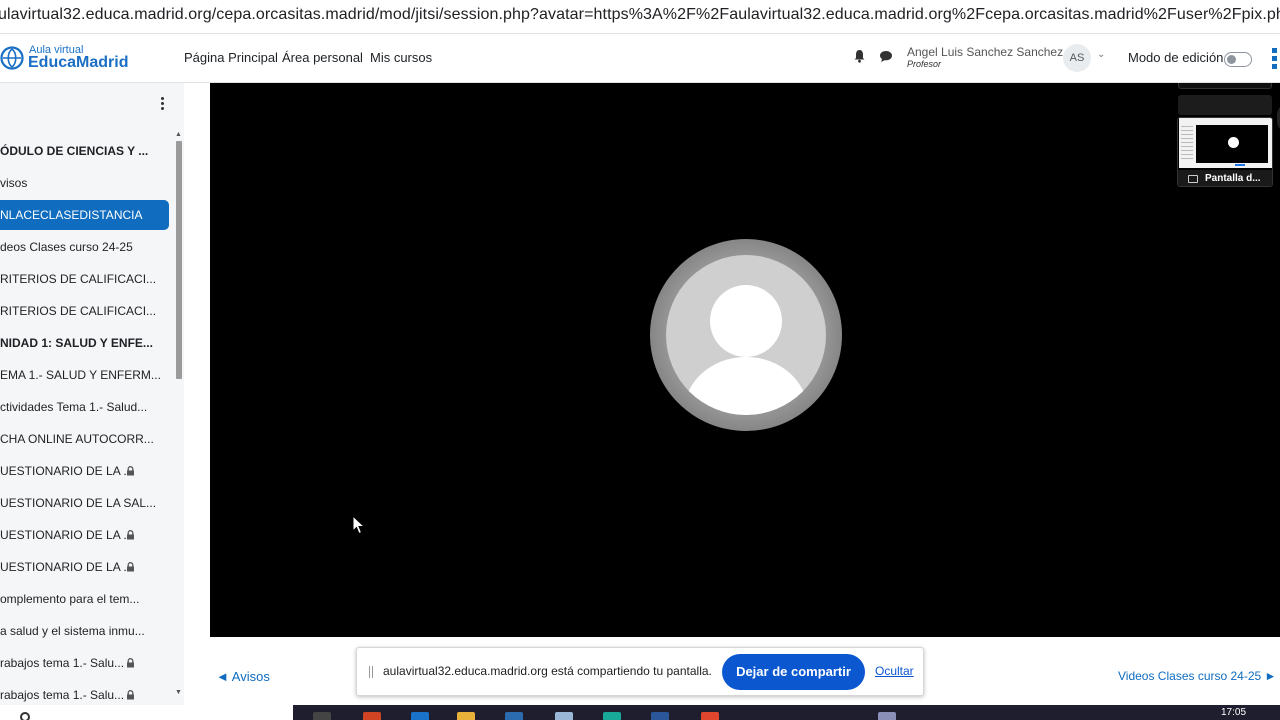 The width and height of the screenshot is (1280, 720). I want to click on file-explorer-icon, so click(466, 716).